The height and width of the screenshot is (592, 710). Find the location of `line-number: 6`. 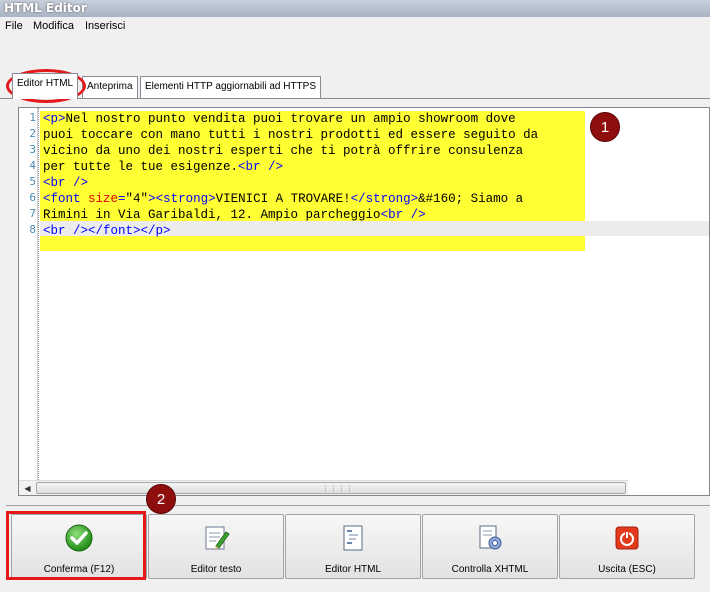

line-number: 6 is located at coordinates (32, 197).